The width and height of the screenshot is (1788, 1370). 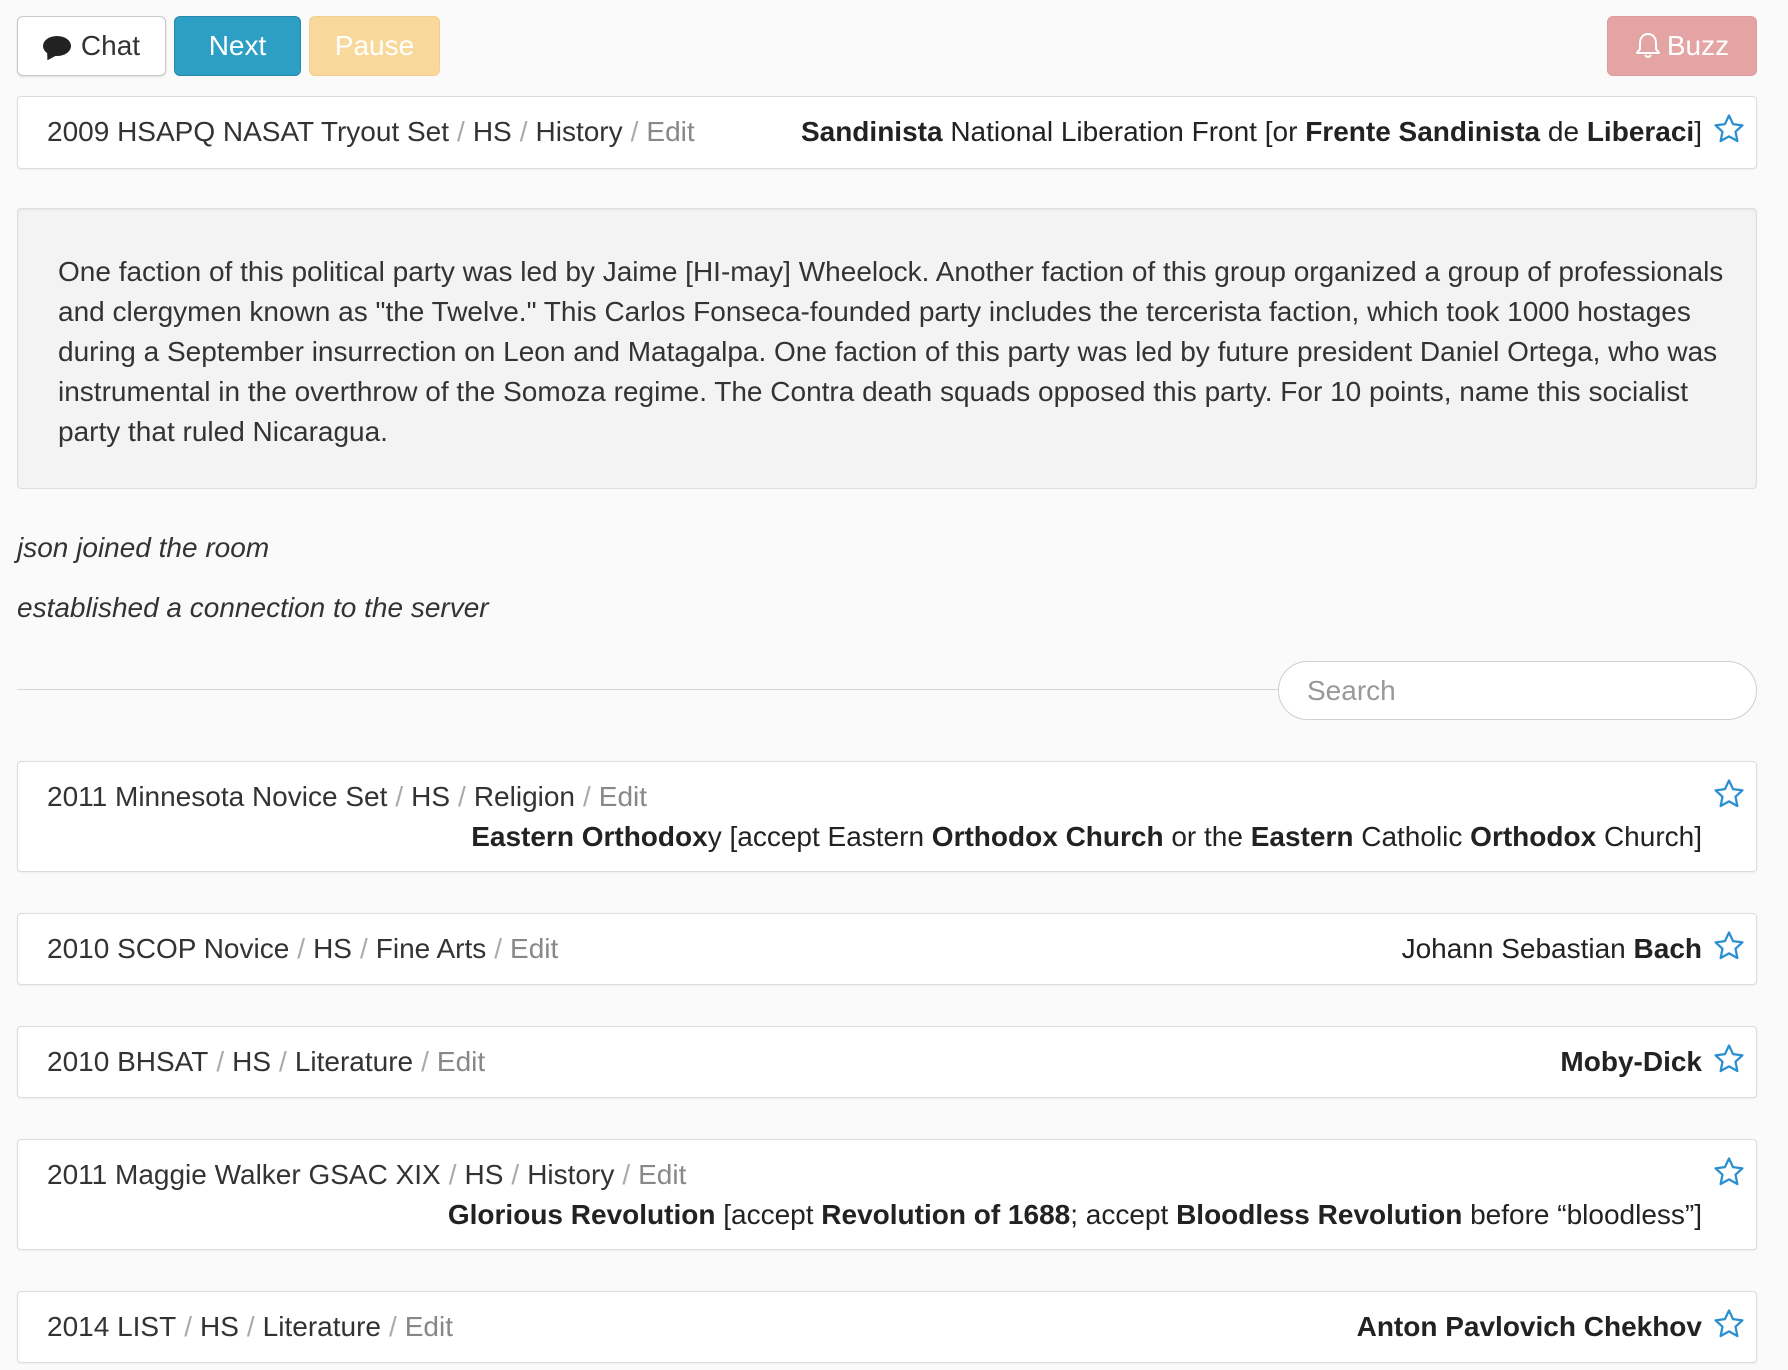 What do you see at coordinates (887, 1062) in the screenshot?
I see `history-item: 2010 BHSAT / HS / Literature / Edit Moby-Dick` at bounding box center [887, 1062].